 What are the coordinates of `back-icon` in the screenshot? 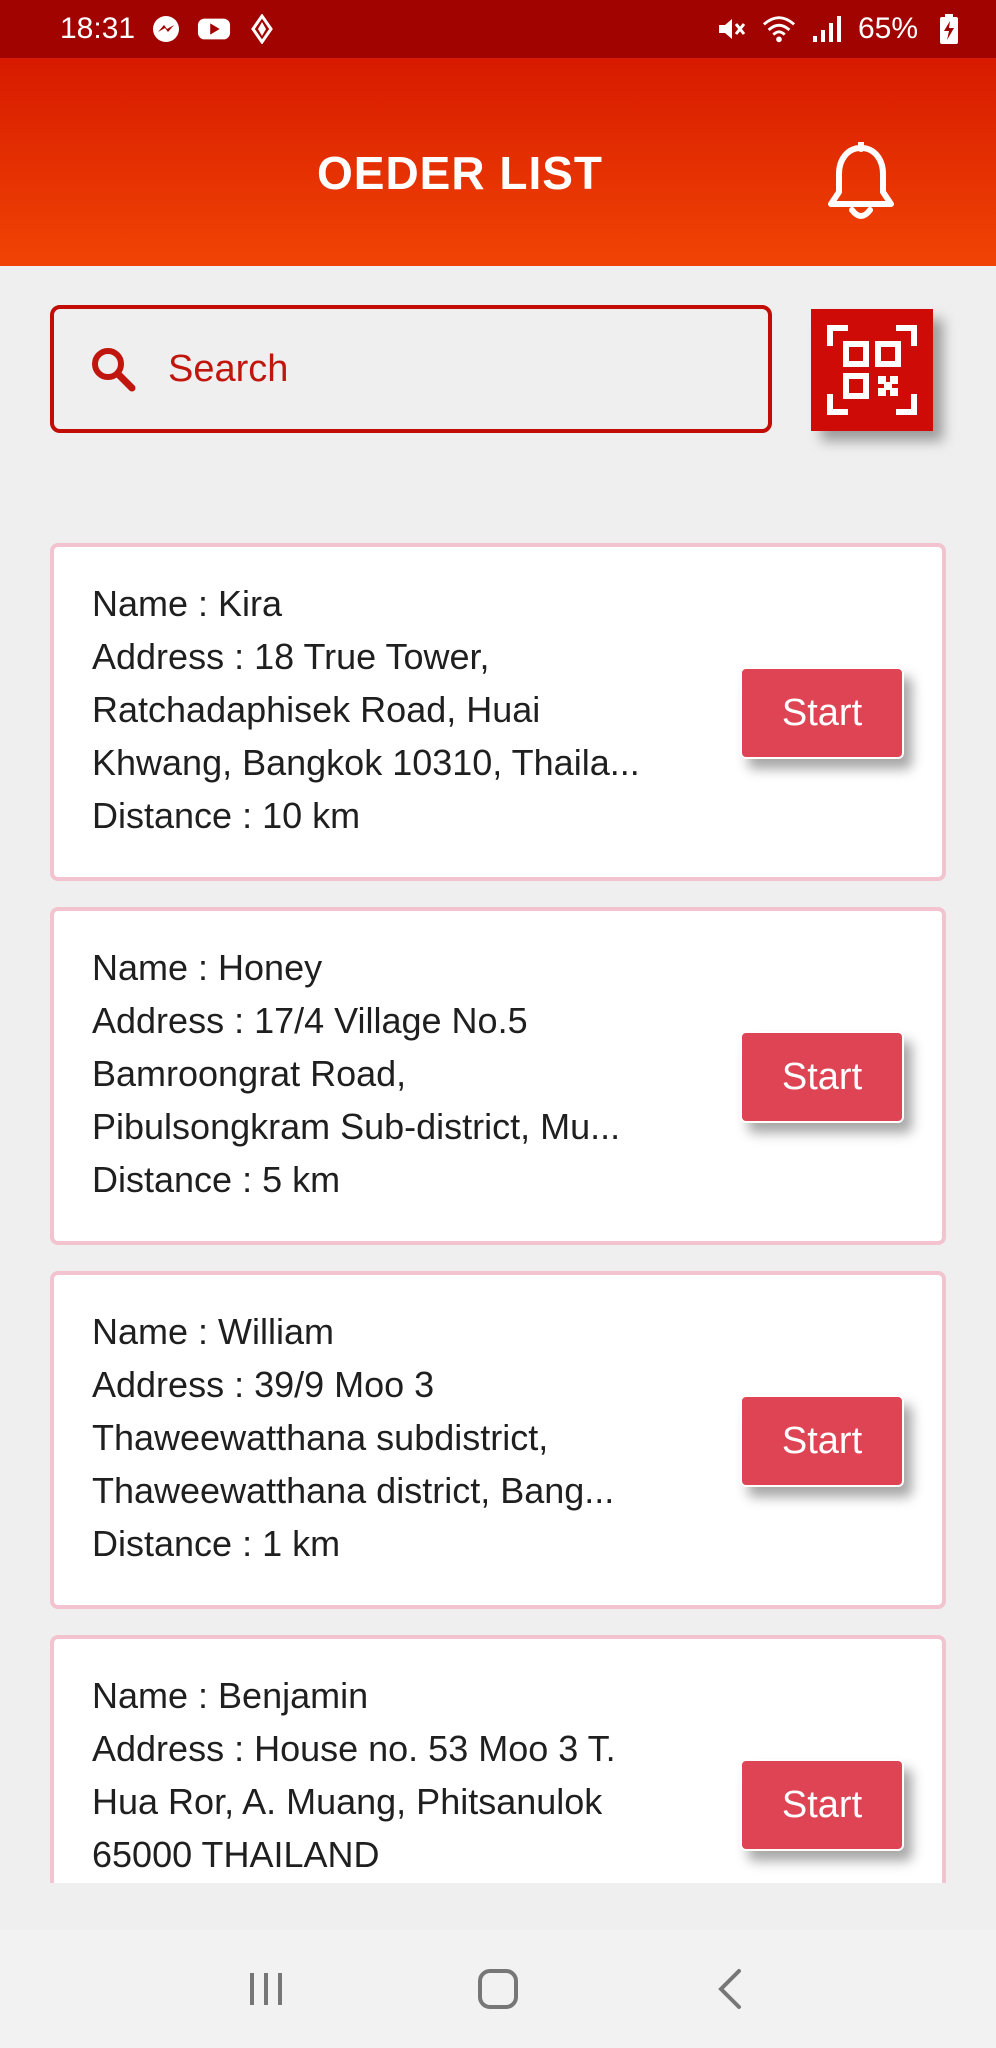 It's located at (729, 1989).